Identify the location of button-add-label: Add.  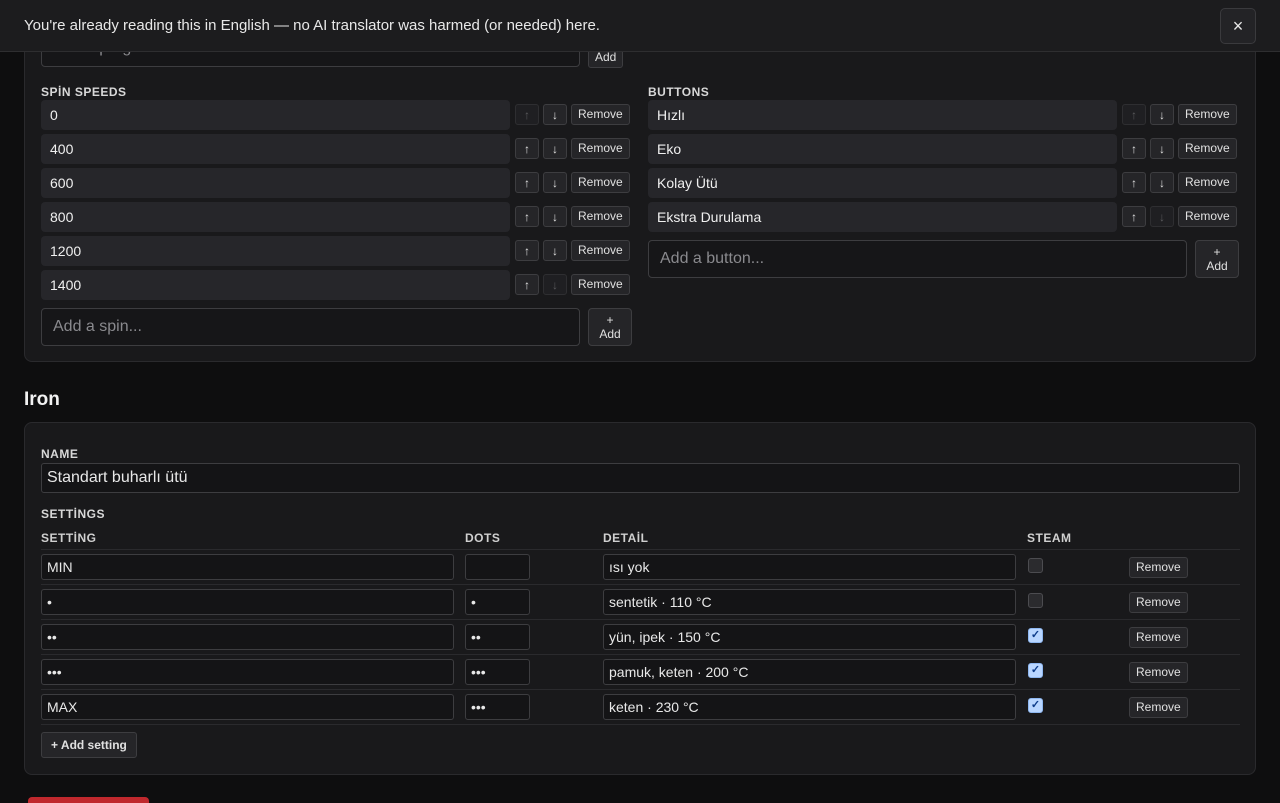
(1217, 266).